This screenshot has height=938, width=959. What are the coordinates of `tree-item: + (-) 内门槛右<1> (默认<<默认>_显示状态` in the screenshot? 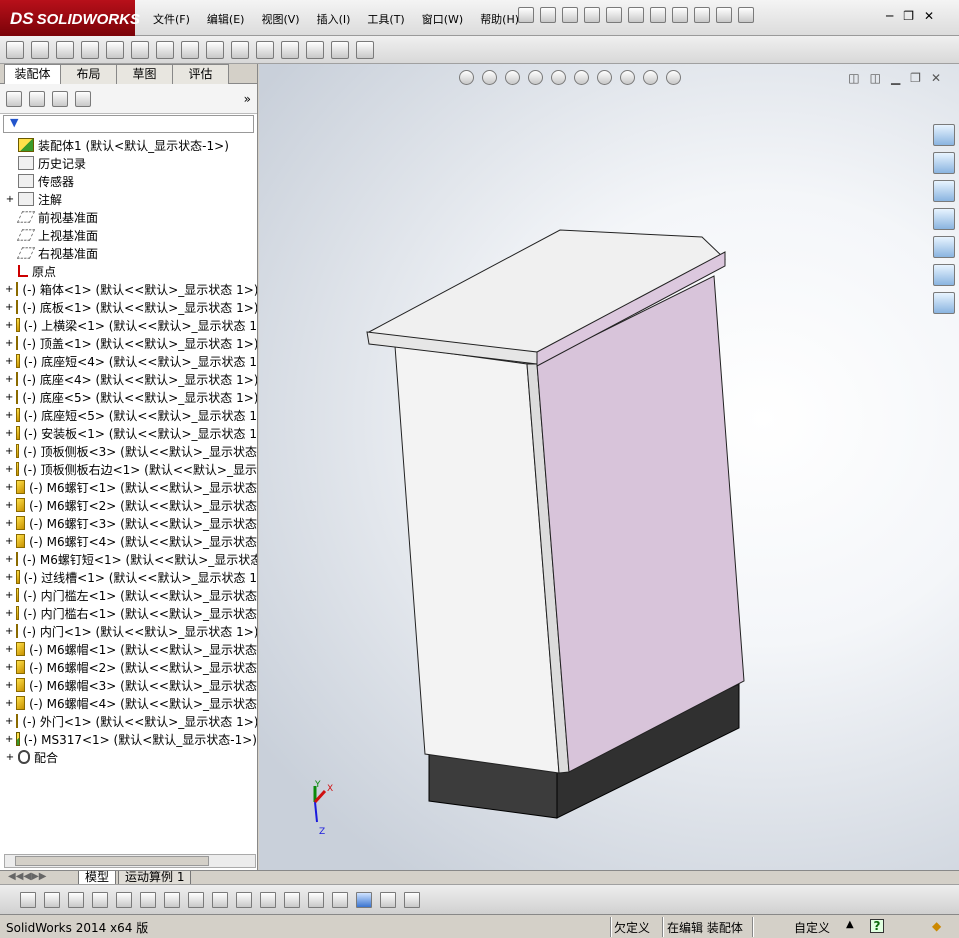 It's located at (128, 613).